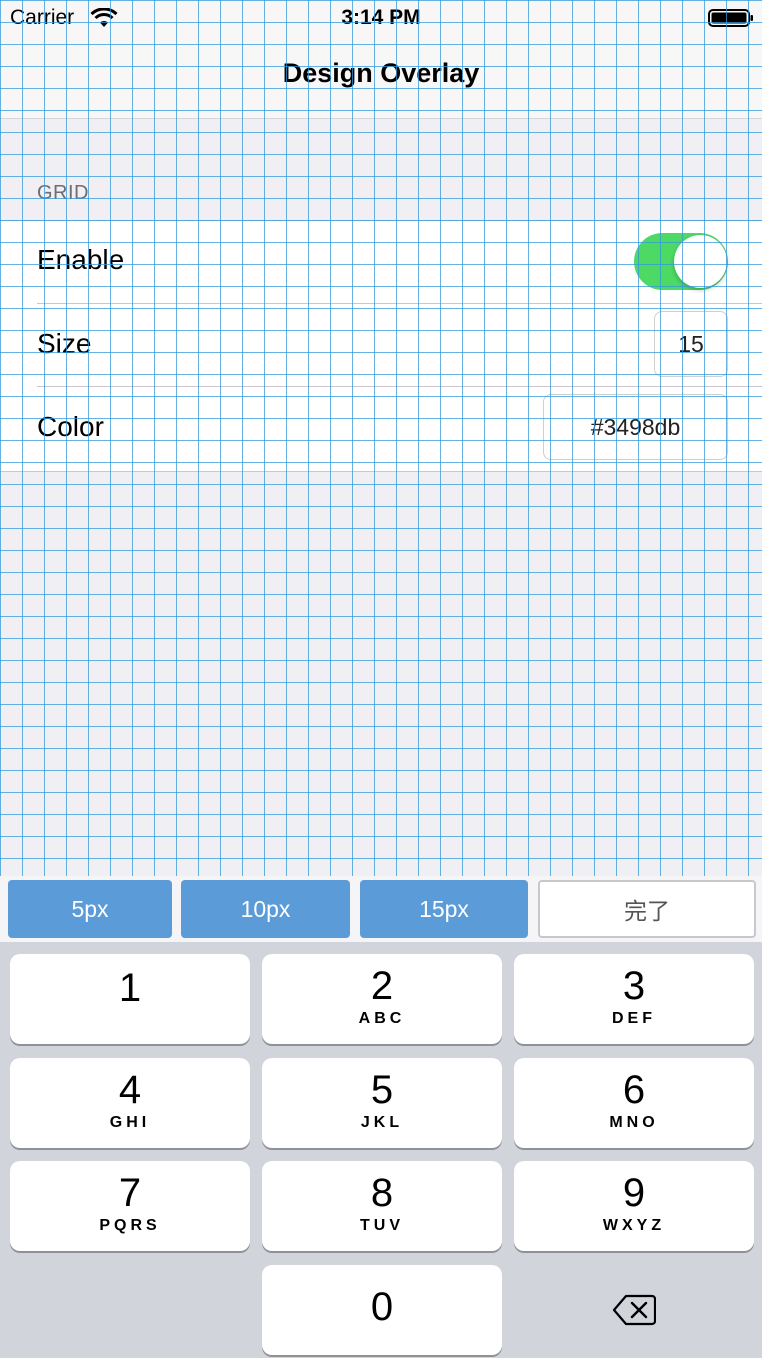  Describe the element at coordinates (90, 909) in the screenshot. I see `grid-5px-button: 5px` at that location.